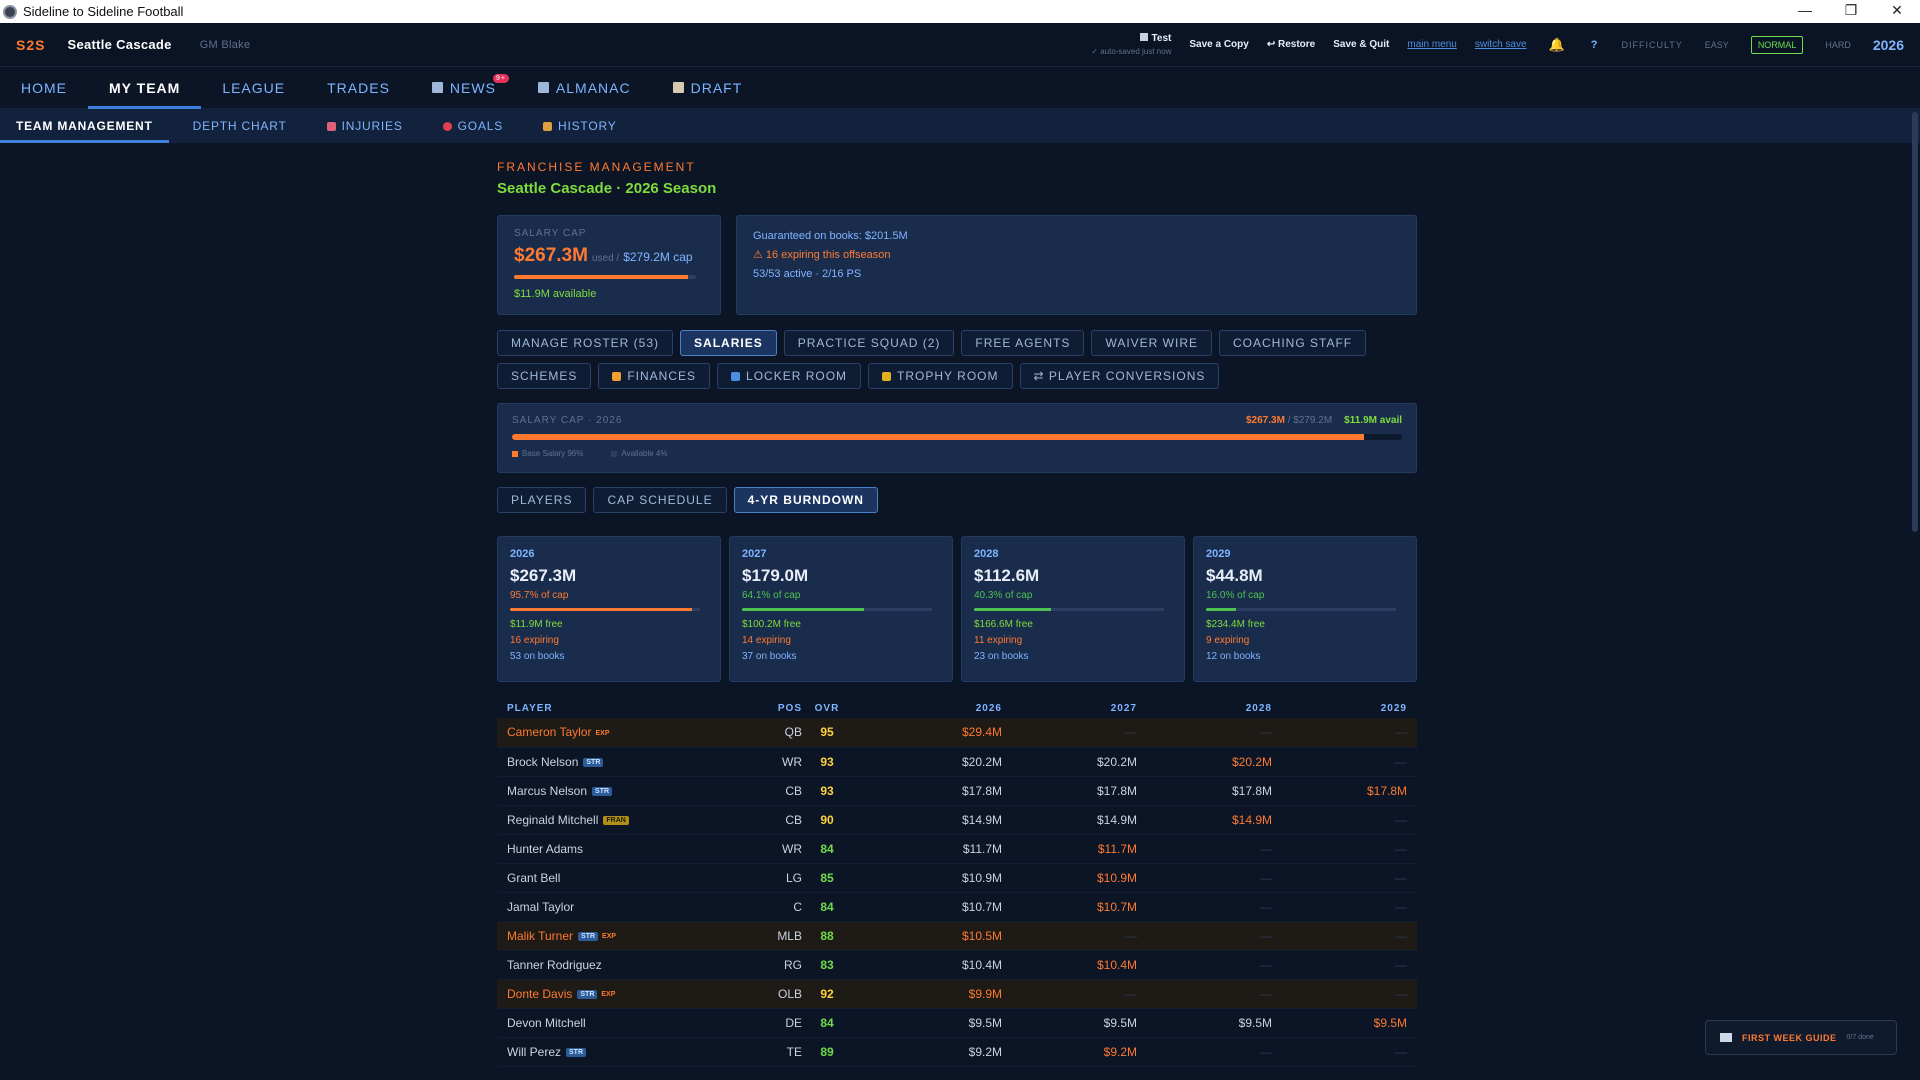  Describe the element at coordinates (358, 88) in the screenshot. I see `nav-trades: TRADES` at that location.